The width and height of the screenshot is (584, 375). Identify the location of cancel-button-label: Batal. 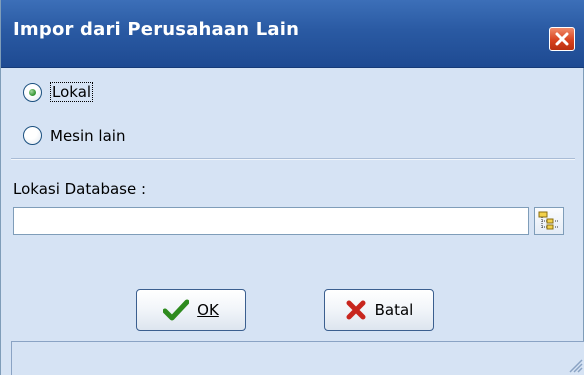
(394, 310).